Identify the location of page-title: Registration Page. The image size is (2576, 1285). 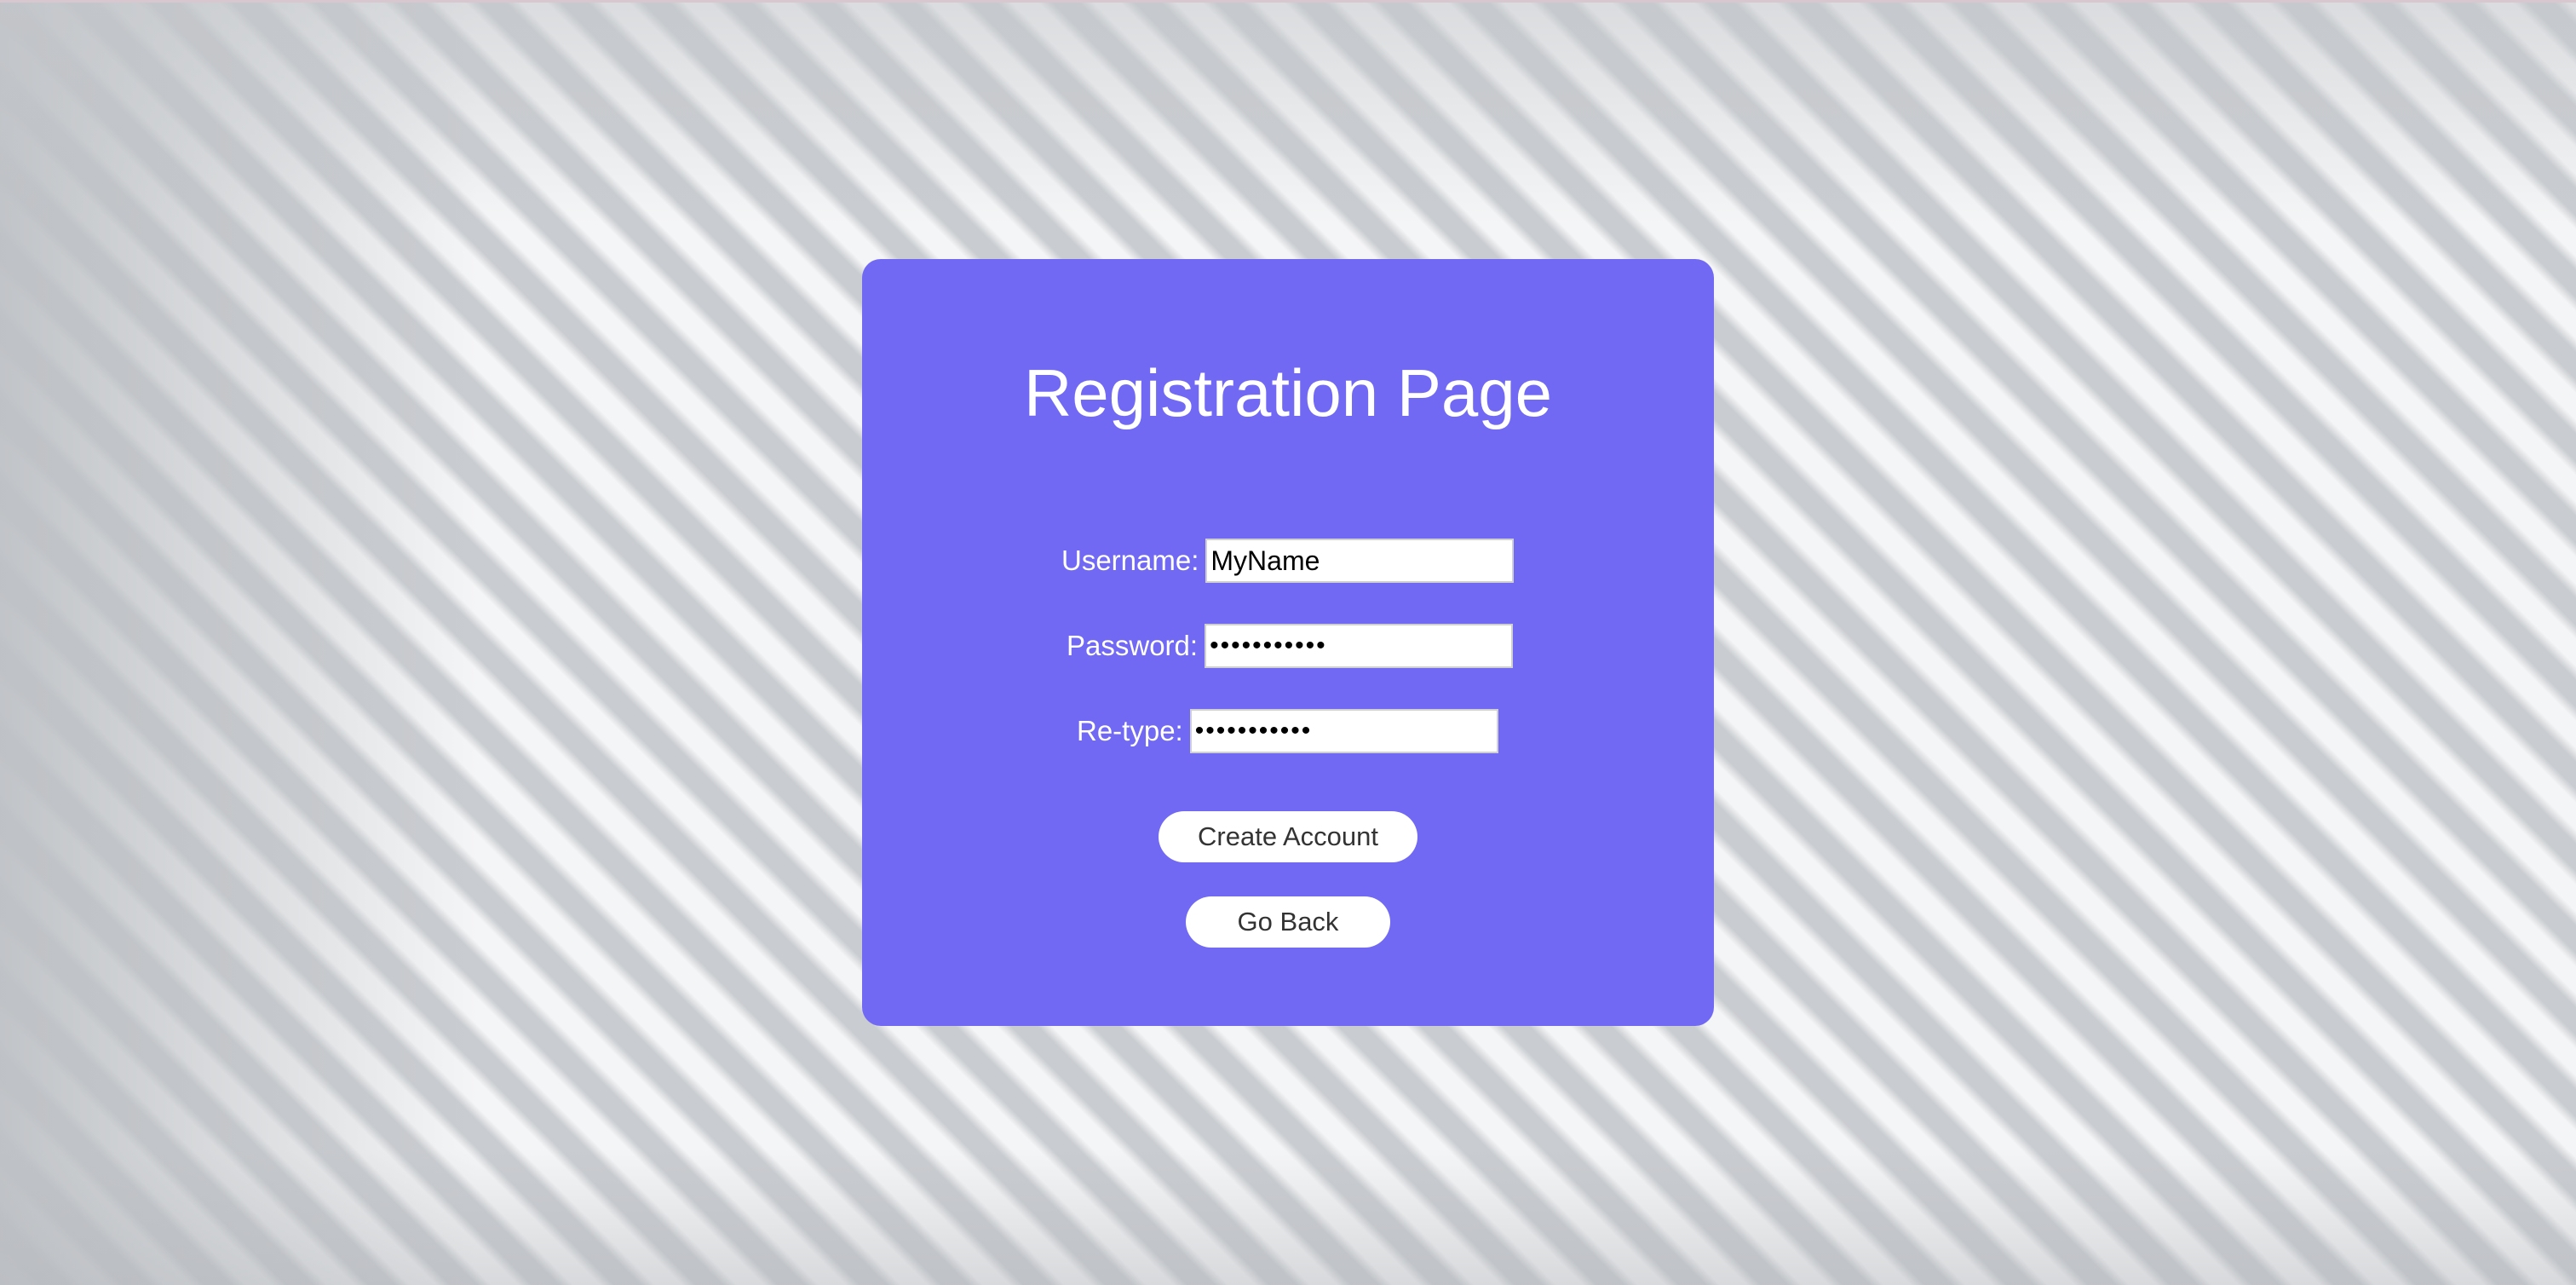
(1288, 393).